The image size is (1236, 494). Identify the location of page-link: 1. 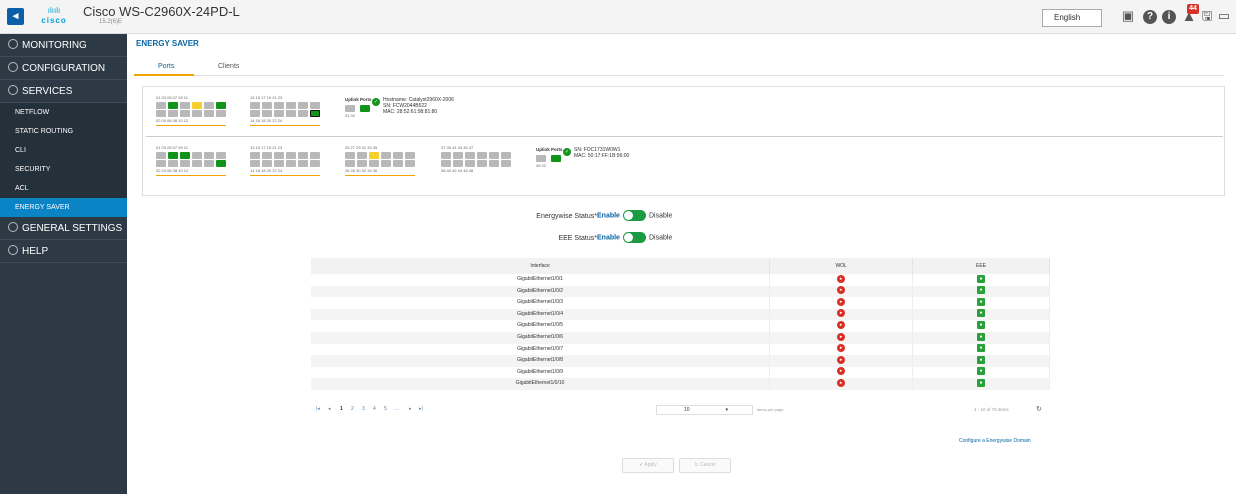
(341, 409).